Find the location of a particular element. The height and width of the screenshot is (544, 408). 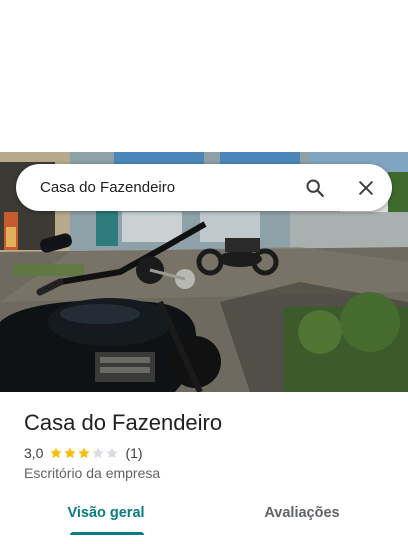

tab-overview: Visão geral is located at coordinates (106, 516).